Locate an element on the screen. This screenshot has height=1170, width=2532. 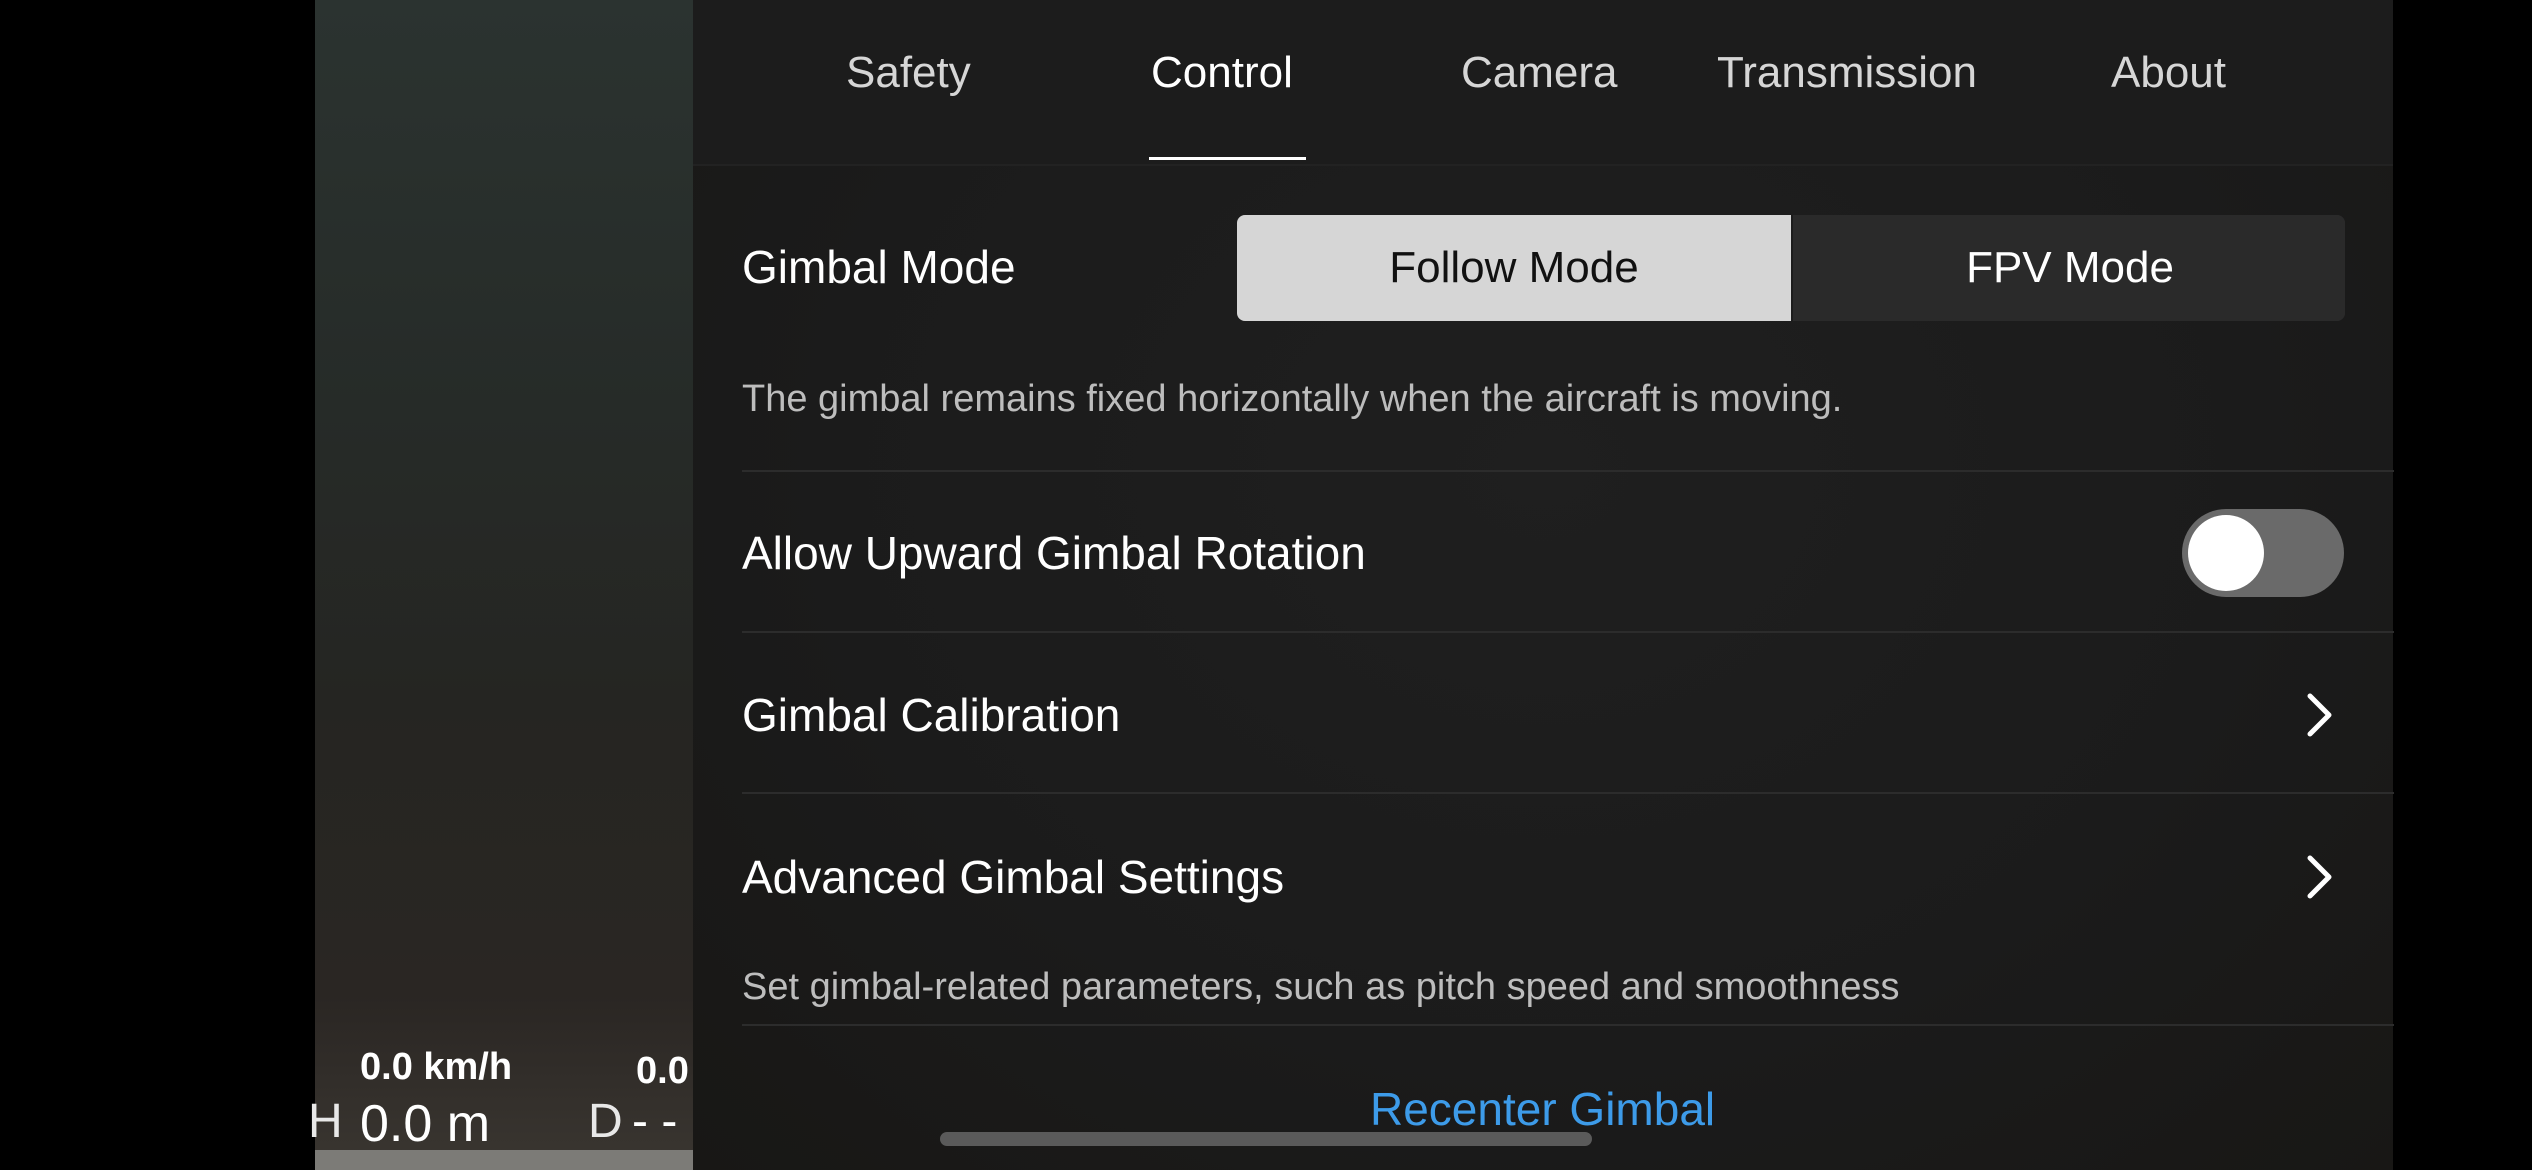
recenter-gimbal-button: Recenter Gimbal is located at coordinates (1542, 1109).